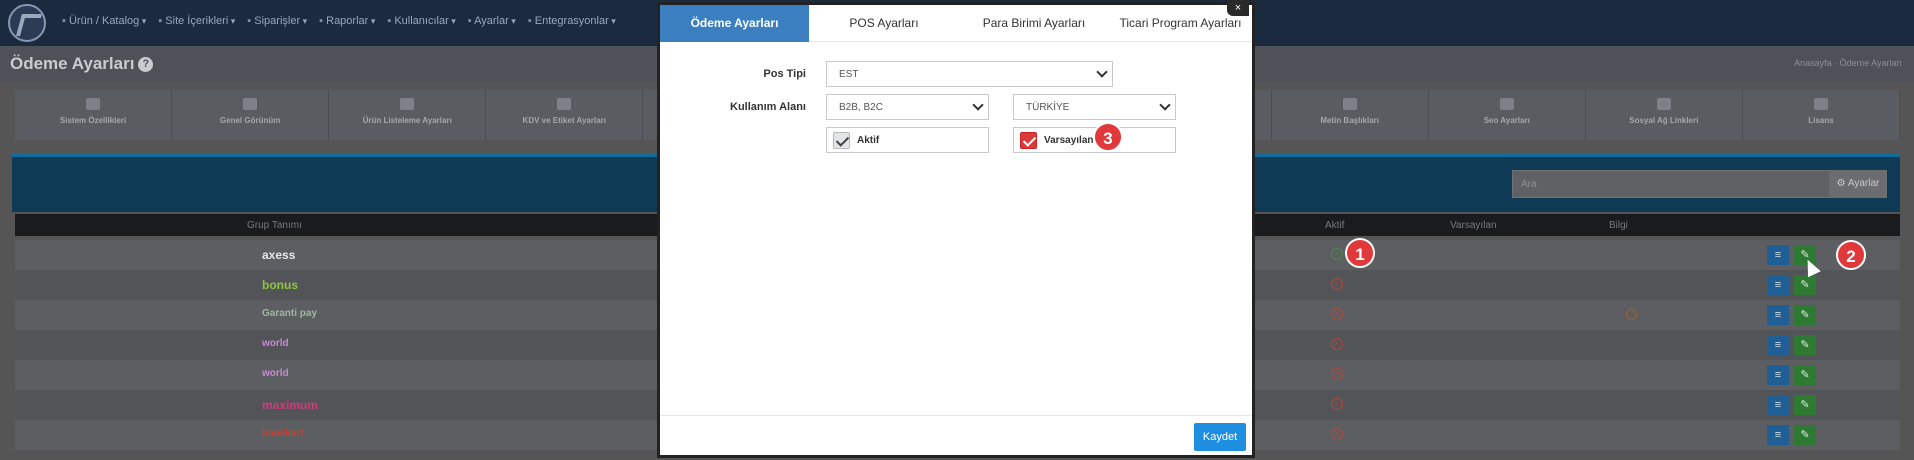  What do you see at coordinates (290, 405) in the screenshot?
I see `bank-logo-maximum: maximum` at bounding box center [290, 405].